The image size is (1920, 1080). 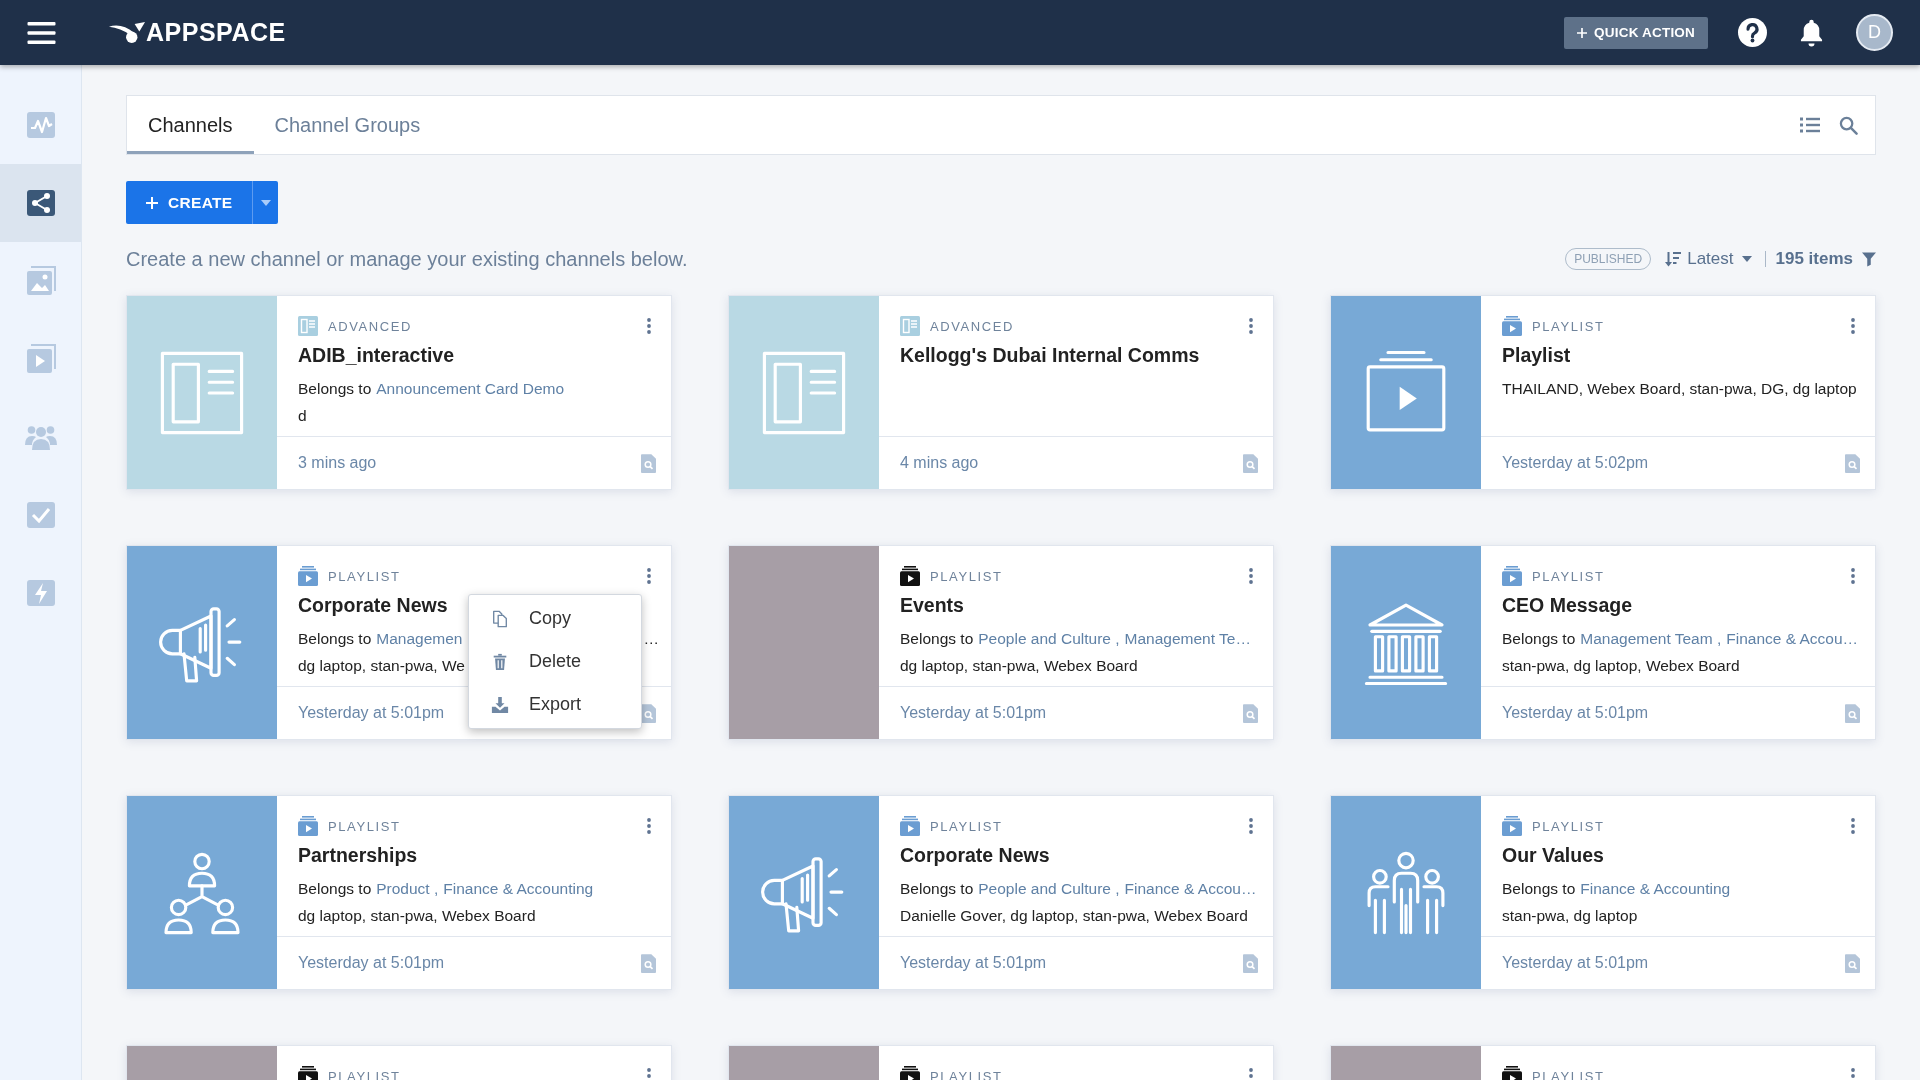 I want to click on group-link: Announcement Card Demo, so click(x=470, y=389).